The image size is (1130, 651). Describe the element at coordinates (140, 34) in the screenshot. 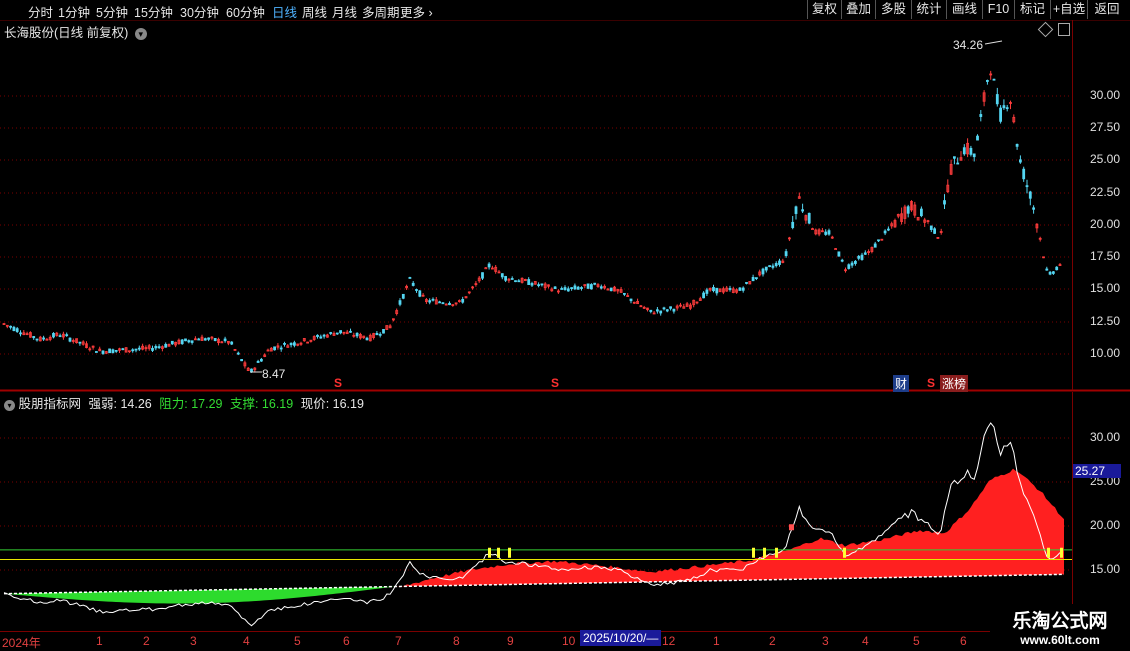

I see `dropdown-icon: ▾` at that location.